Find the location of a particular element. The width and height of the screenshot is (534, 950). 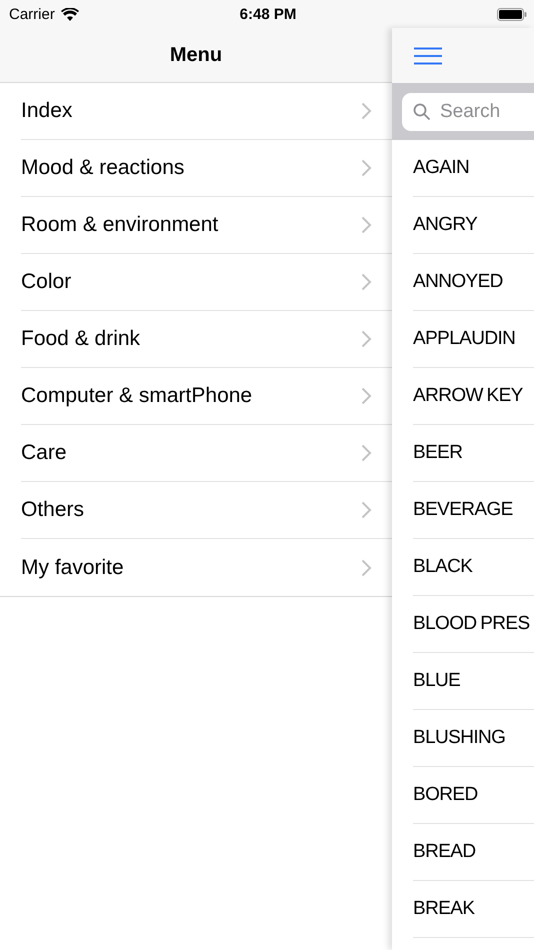

word-item: BLUSHING is located at coordinates (459, 738).